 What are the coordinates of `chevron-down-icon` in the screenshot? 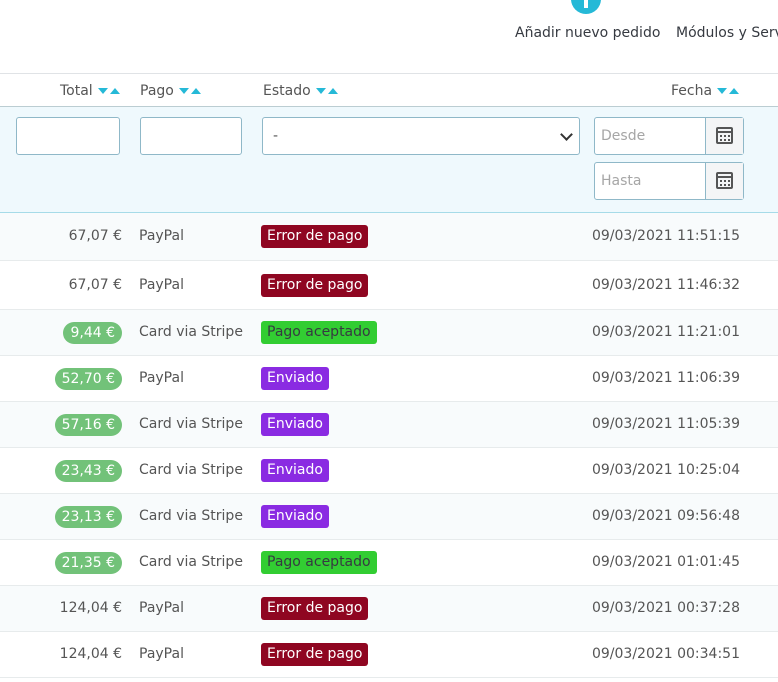 It's located at (566, 134).